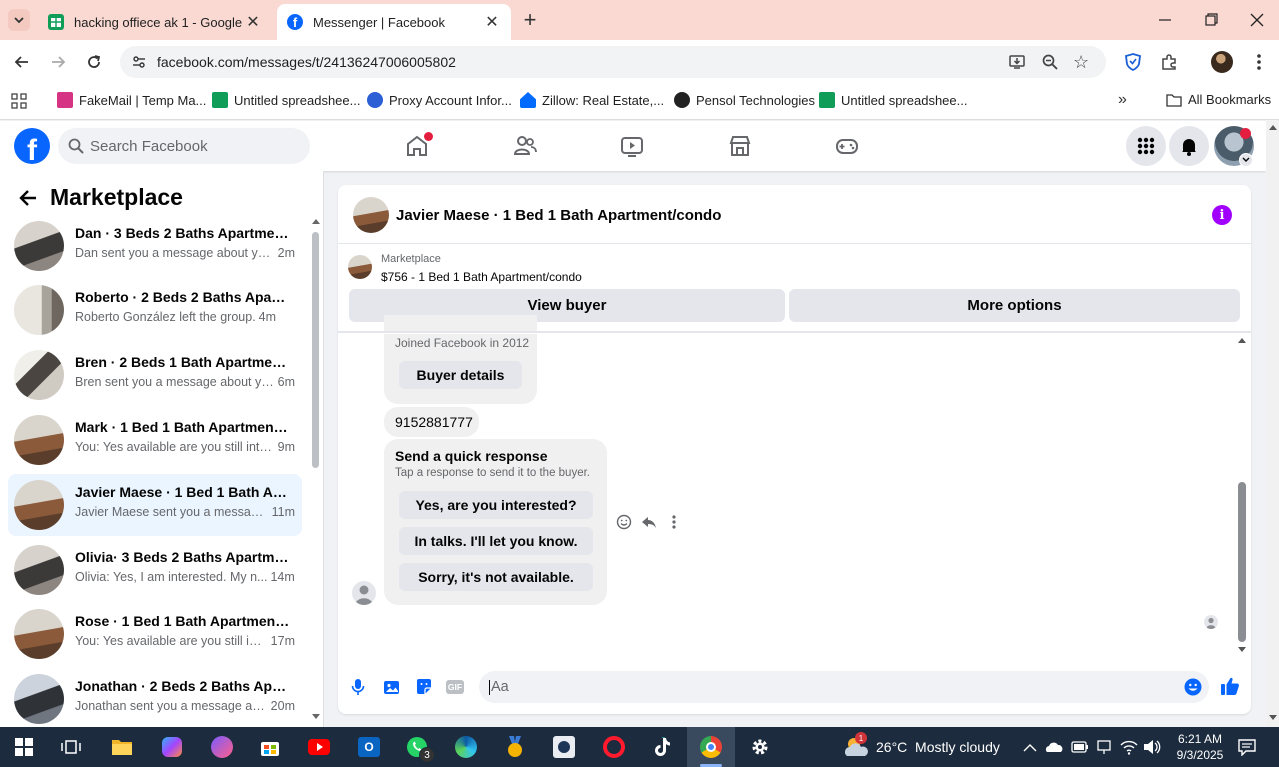  I want to click on quick-response-not-available: Sorry, it's not available., so click(496, 577).